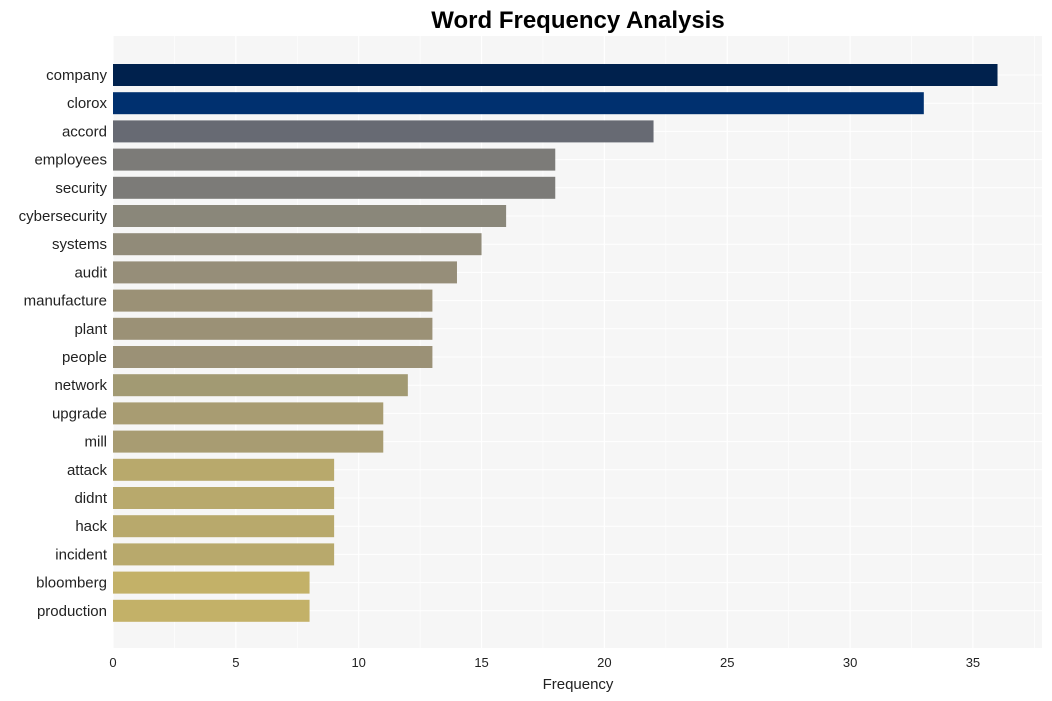 This screenshot has width=1052, height=701. What do you see at coordinates (211, 610) in the screenshot?
I see `bar-production` at bounding box center [211, 610].